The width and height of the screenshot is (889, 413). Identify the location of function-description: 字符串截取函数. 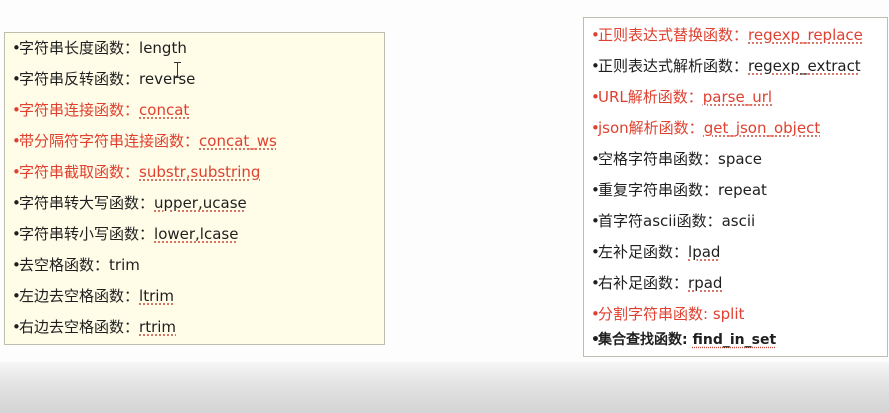
(72, 172).